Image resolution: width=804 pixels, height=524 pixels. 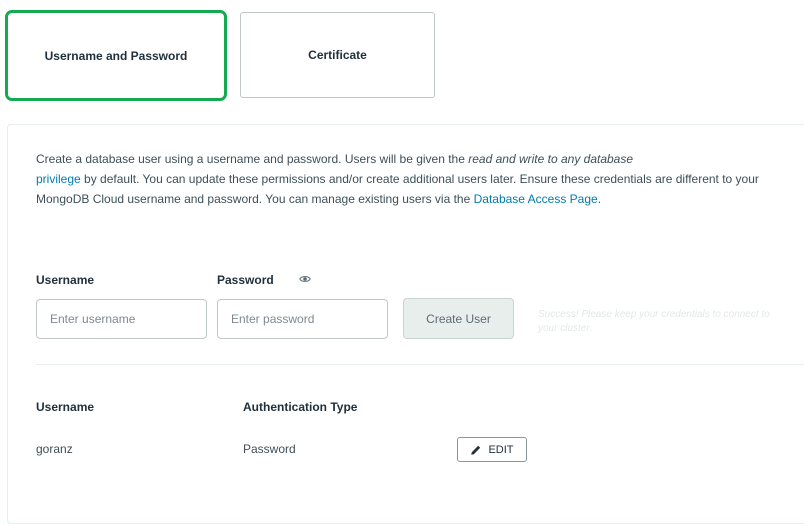 What do you see at coordinates (58, 179) in the screenshot?
I see `privilege-link: privilege` at bounding box center [58, 179].